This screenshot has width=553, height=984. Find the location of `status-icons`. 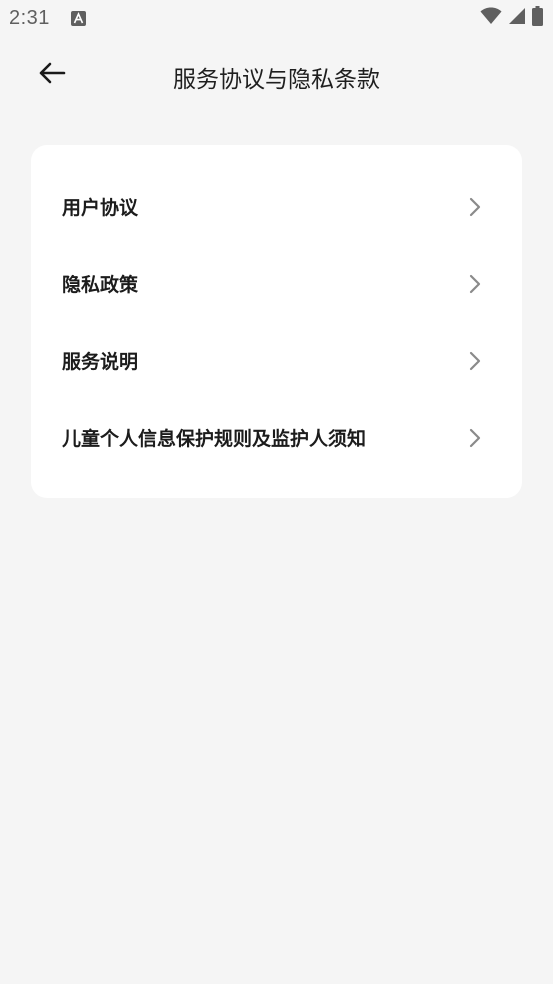

status-icons is located at coordinates (511, 18).